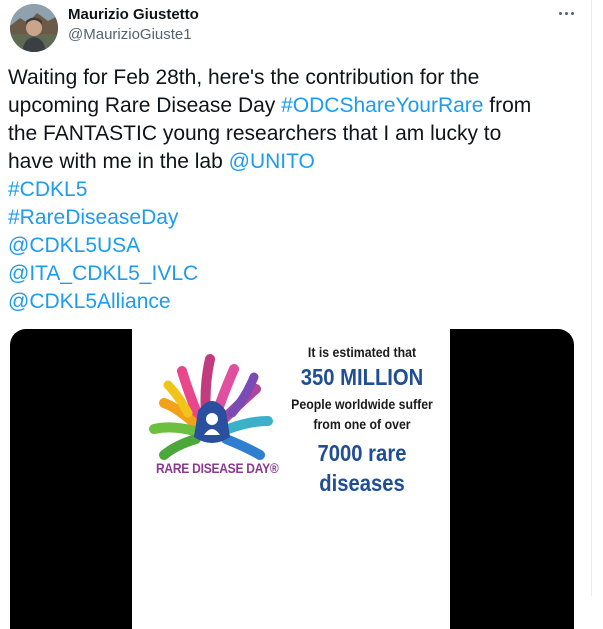  I want to click on avatar, so click(34, 28).